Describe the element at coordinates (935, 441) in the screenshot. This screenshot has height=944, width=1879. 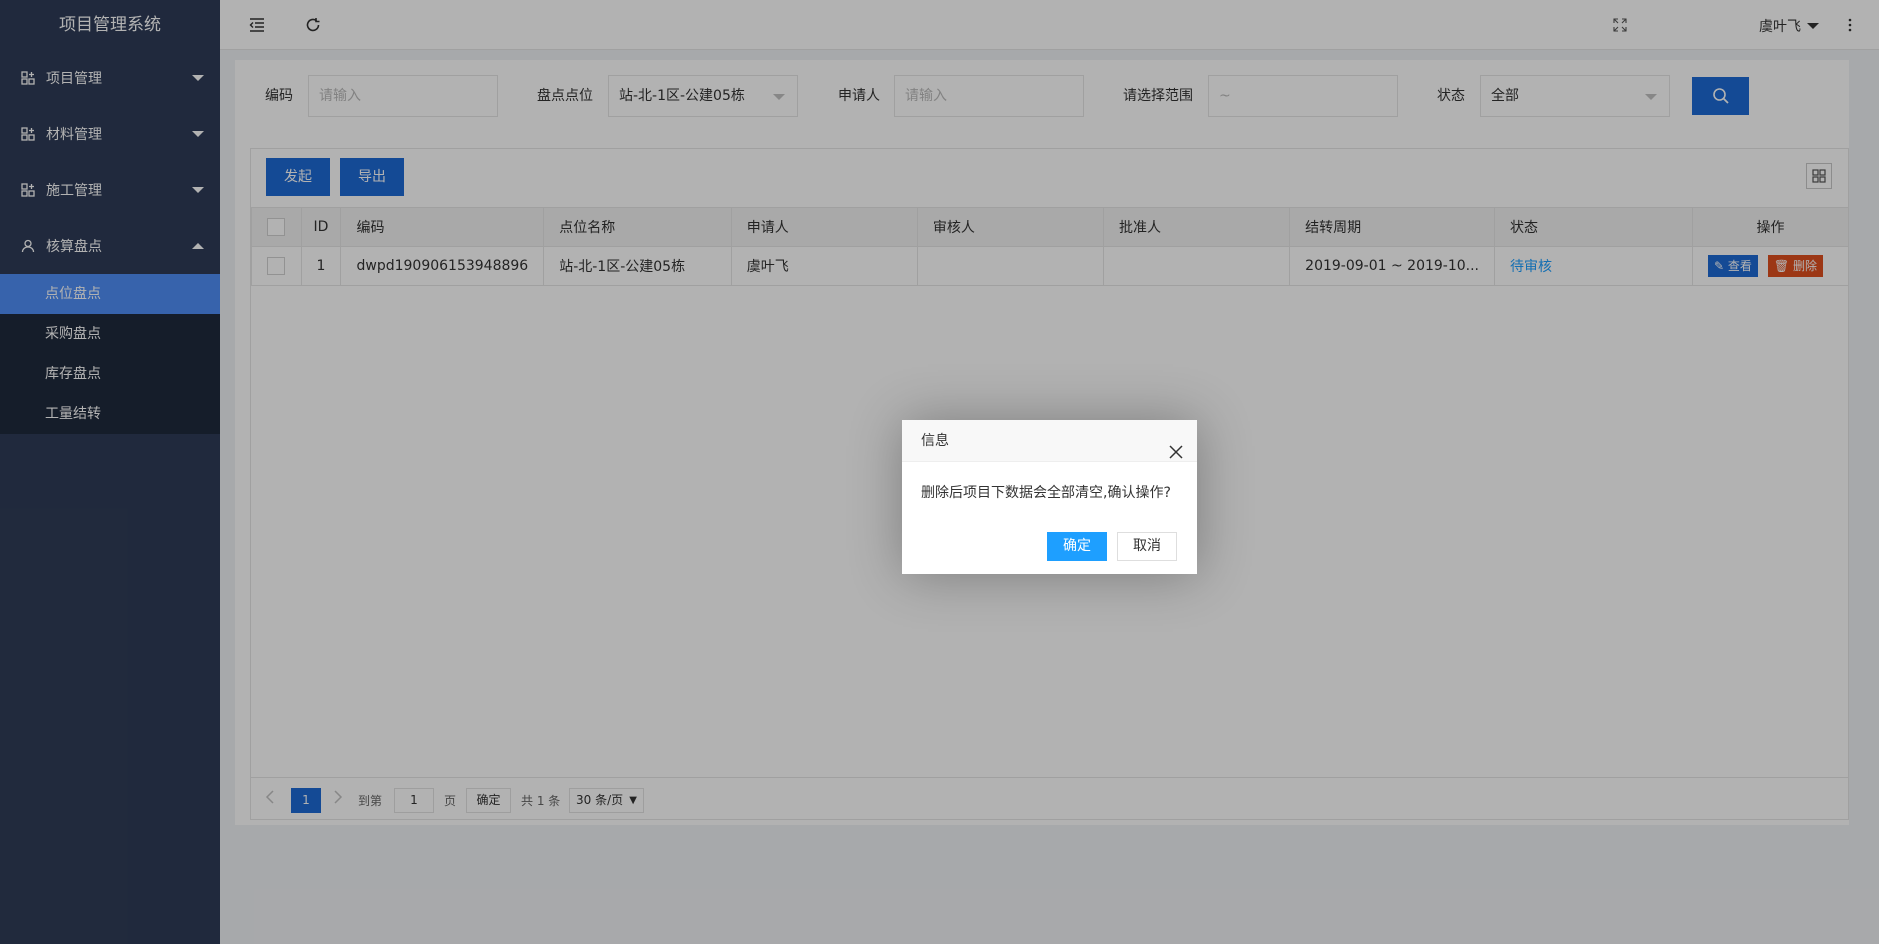
I see `dialog-title: 信息` at that location.